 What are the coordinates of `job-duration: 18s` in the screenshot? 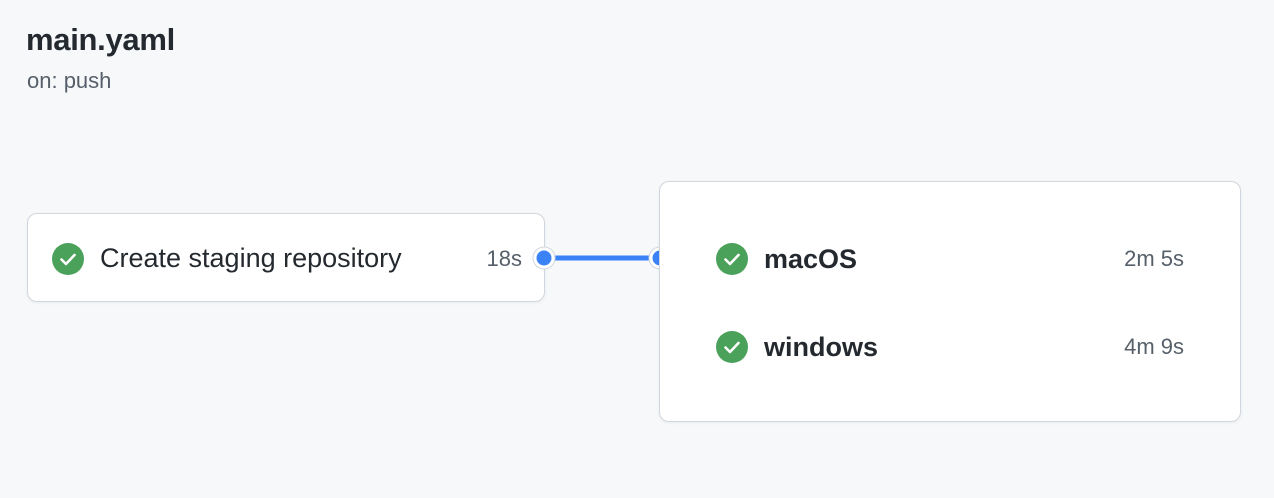 It's located at (504, 258).